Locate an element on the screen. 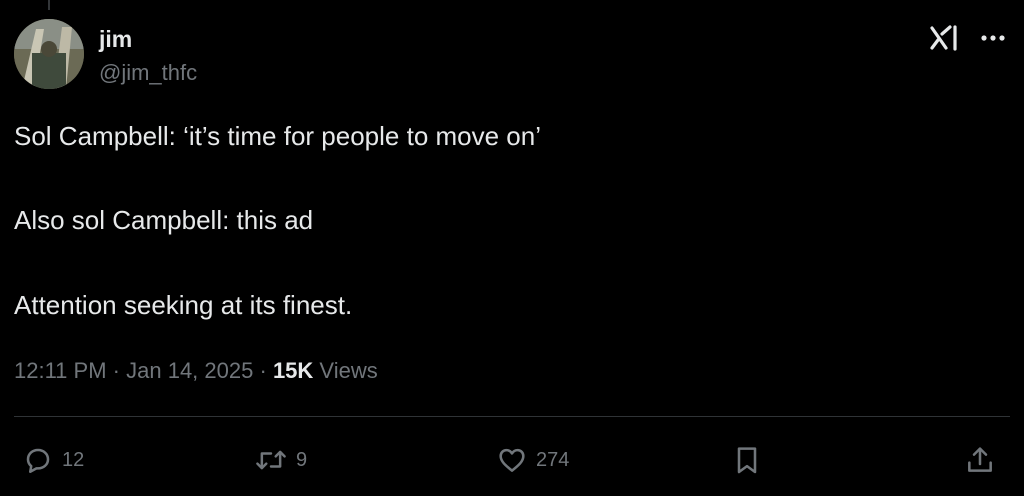 The image size is (1024, 496). reply-count: 12 is located at coordinates (73, 459).